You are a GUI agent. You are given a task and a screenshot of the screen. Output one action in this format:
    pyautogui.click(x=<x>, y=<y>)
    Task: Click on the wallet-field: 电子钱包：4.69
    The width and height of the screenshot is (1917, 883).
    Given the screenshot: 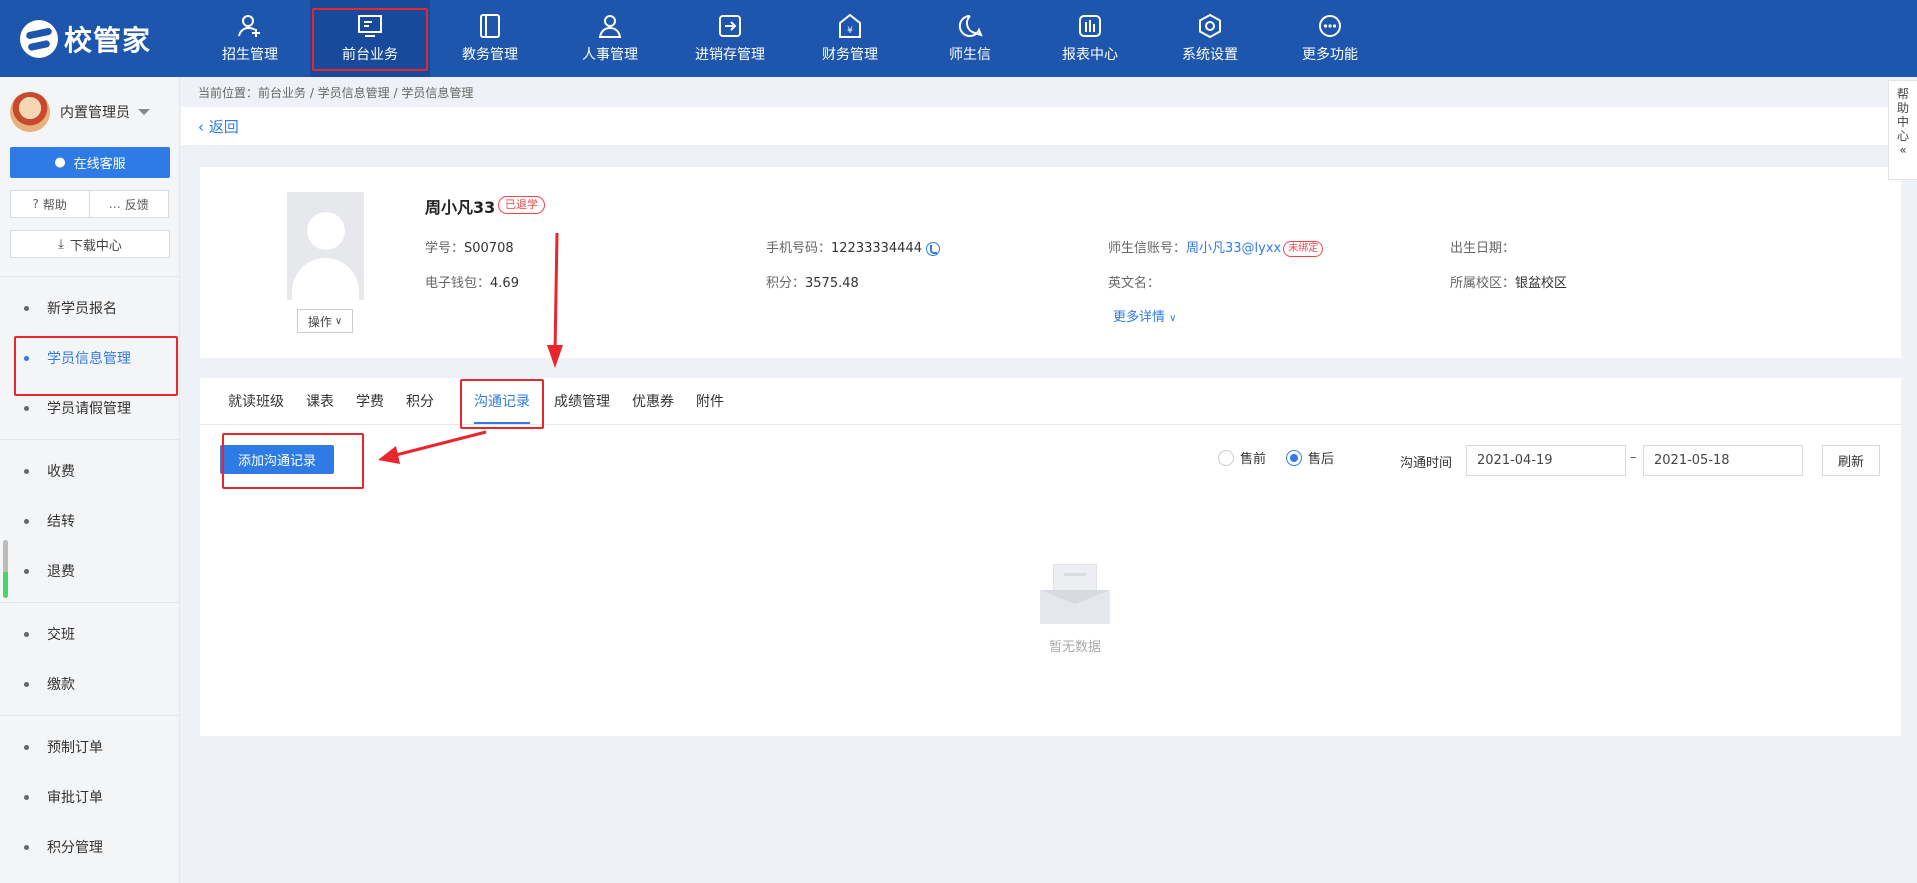 What is the action you would take?
    pyautogui.click(x=472, y=281)
    